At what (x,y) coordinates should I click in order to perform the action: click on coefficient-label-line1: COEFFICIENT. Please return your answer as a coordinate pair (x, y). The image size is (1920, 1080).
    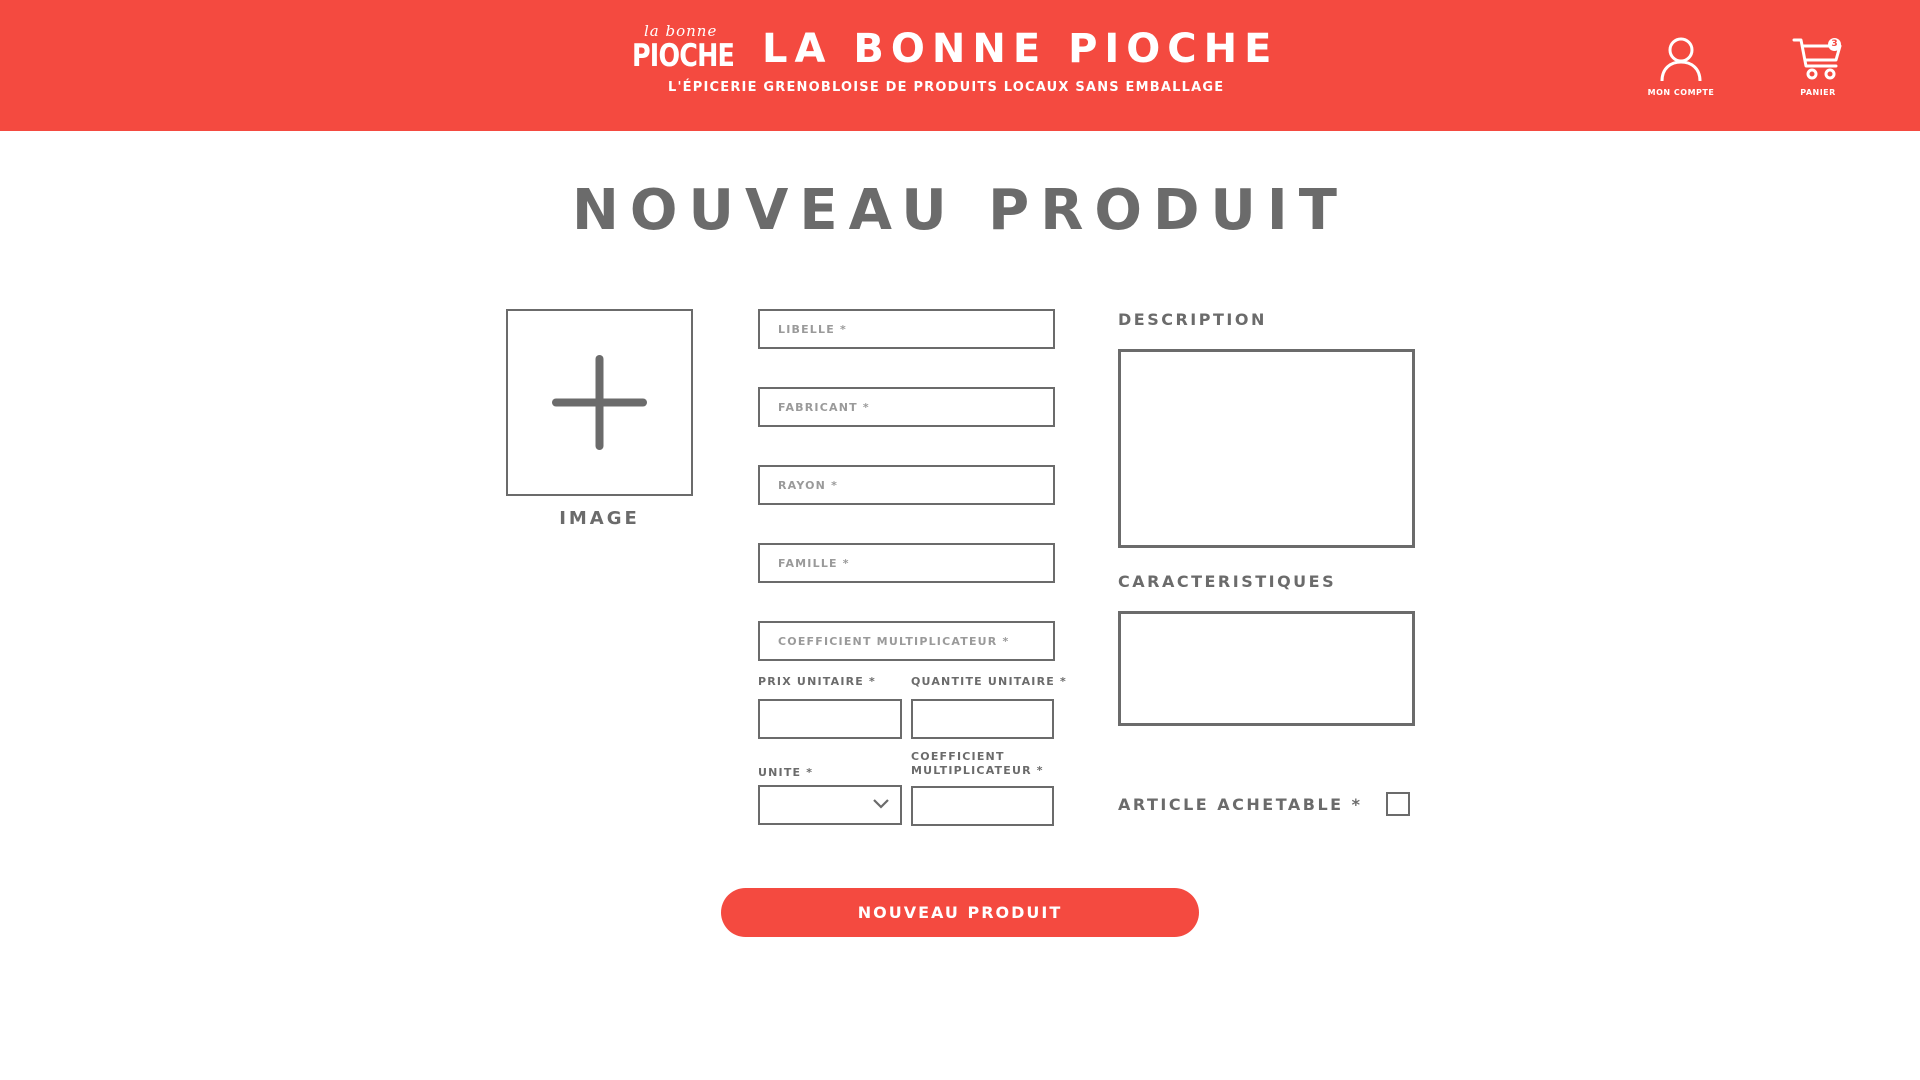
    Looking at the image, I should click on (958, 756).